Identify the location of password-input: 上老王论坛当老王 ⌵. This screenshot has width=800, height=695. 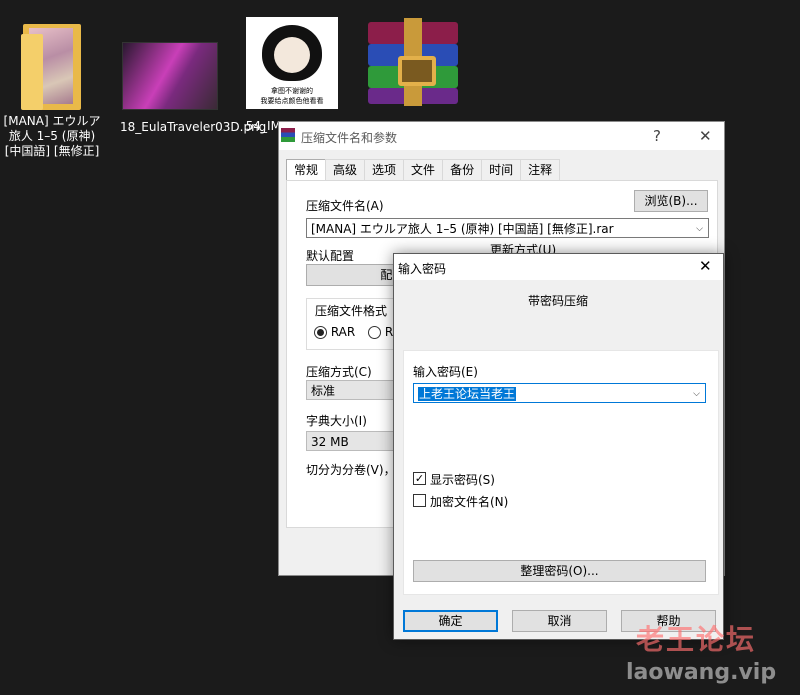
(559, 393).